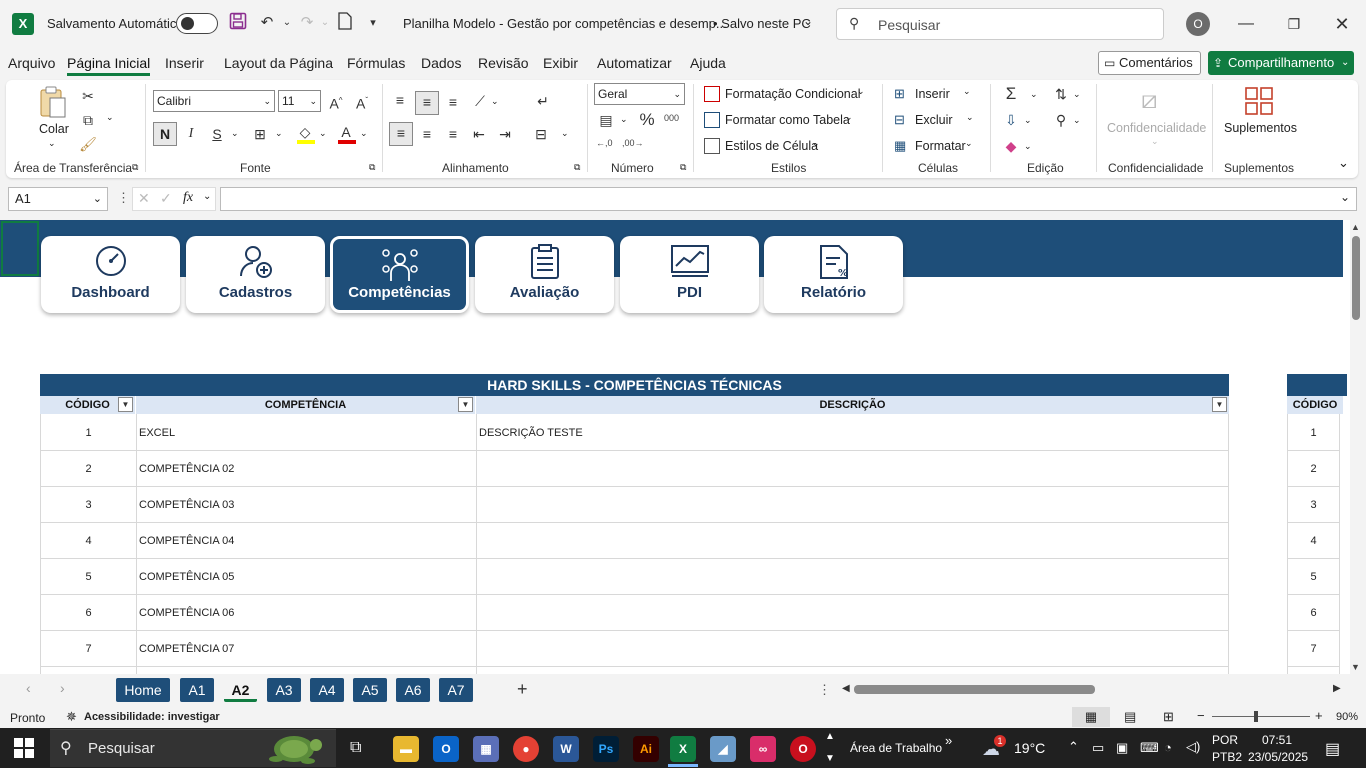  What do you see at coordinates (689, 274) in the screenshot?
I see `nav-card-pdi: PDI` at bounding box center [689, 274].